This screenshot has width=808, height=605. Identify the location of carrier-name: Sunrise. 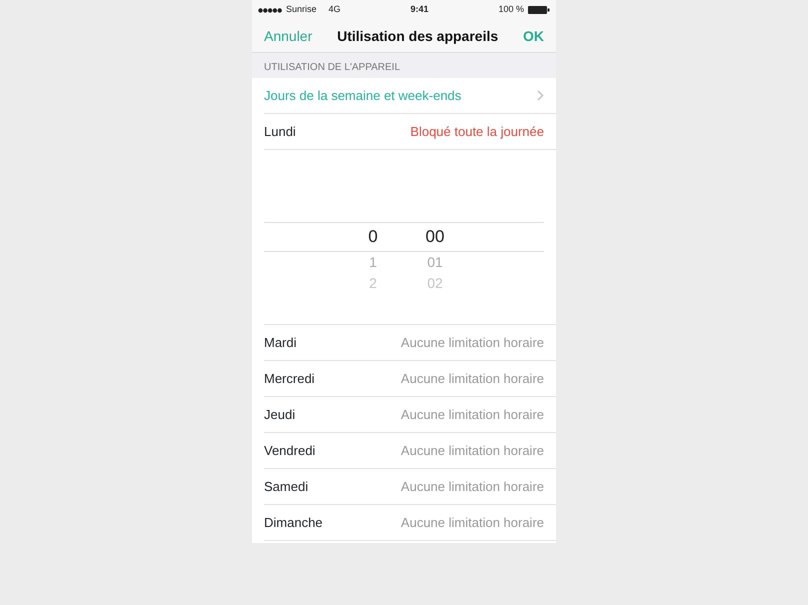
(301, 9).